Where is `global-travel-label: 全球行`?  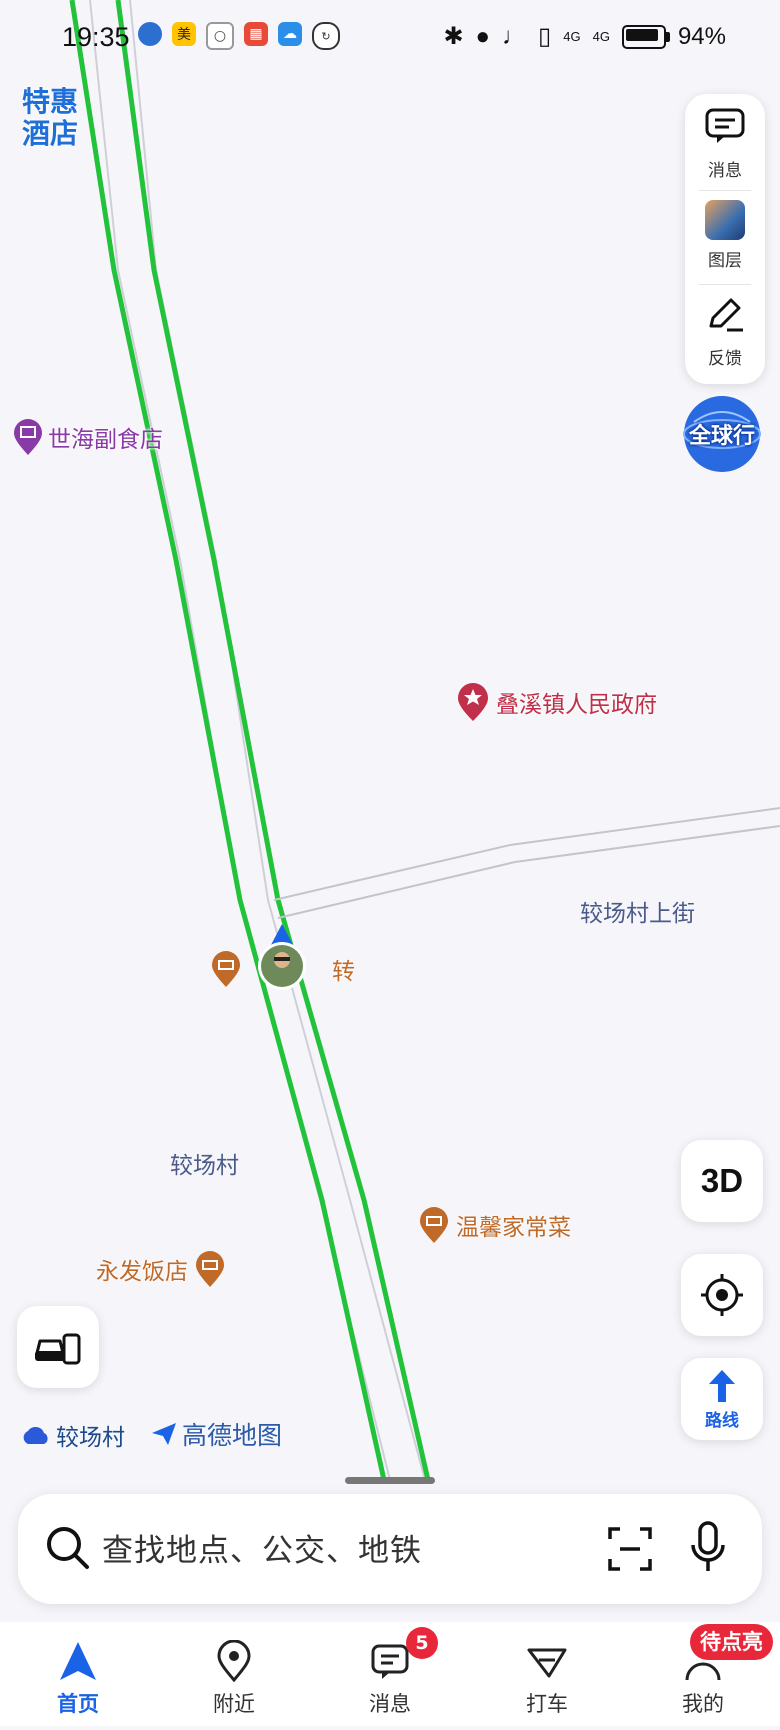 global-travel-label: 全球行 is located at coordinates (721, 436).